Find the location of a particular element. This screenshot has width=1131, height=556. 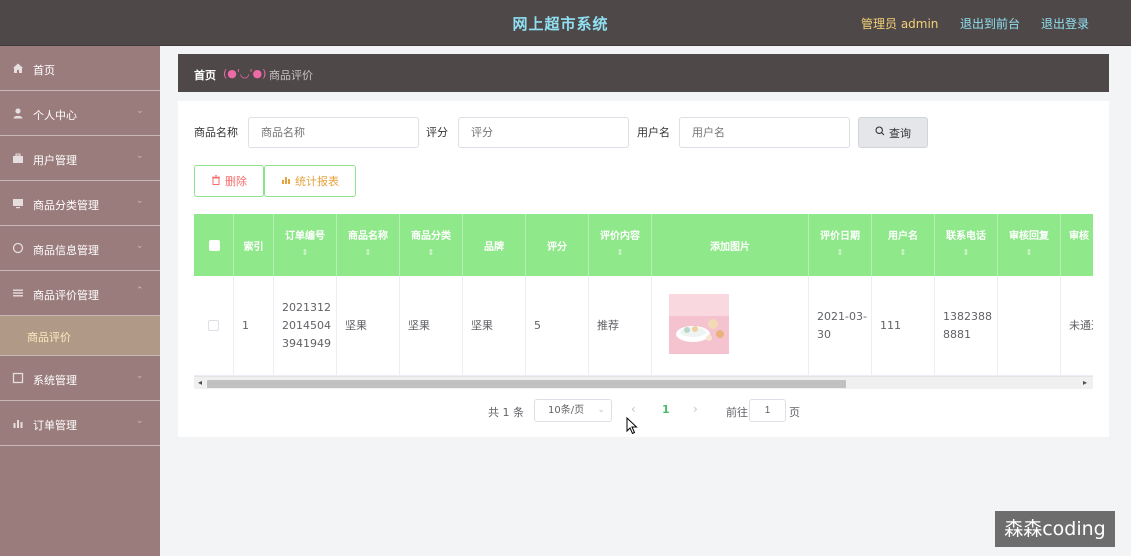

rating-input is located at coordinates (543, 132).